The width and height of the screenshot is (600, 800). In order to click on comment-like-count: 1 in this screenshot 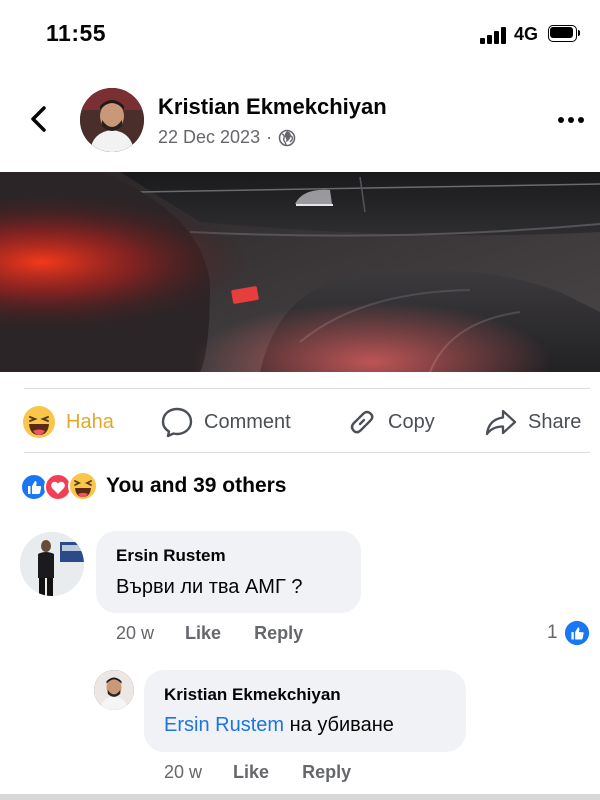, I will do `click(568, 633)`.